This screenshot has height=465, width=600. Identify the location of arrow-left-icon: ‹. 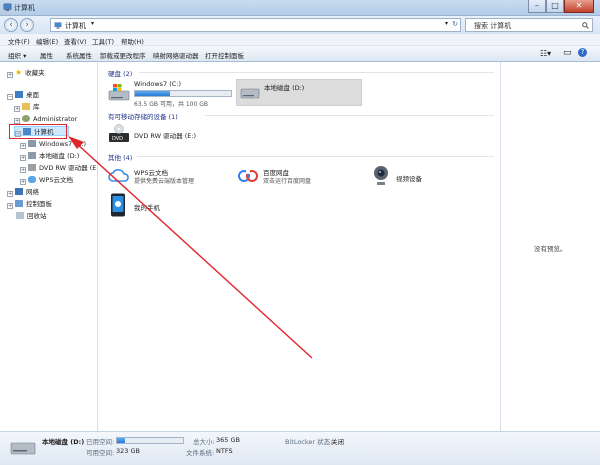
(11, 25).